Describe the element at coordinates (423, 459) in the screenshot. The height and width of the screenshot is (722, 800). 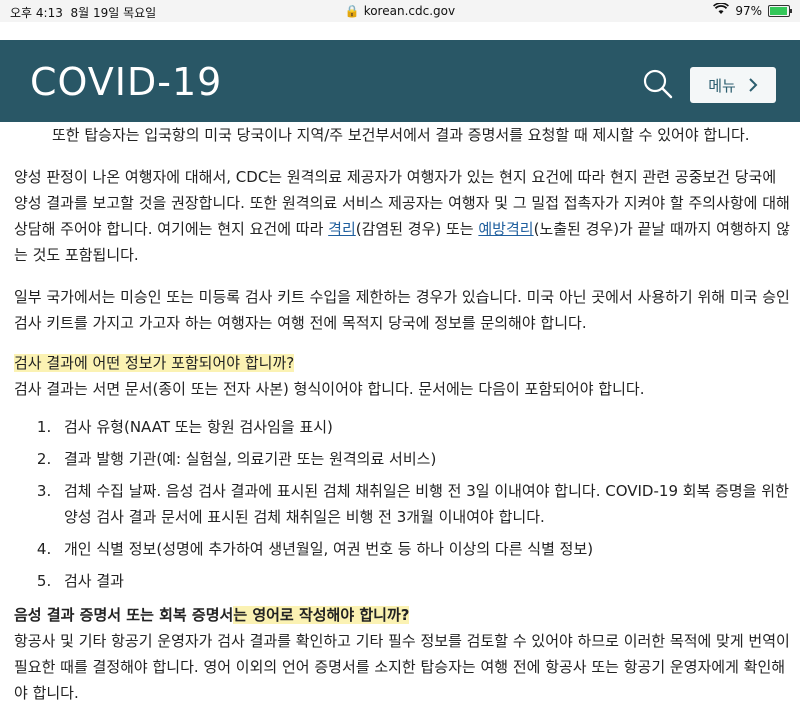
I see `list-item: 결과 발행 기관(예: 실험실, 의료기관 또는 원격의료 서비스)` at that location.